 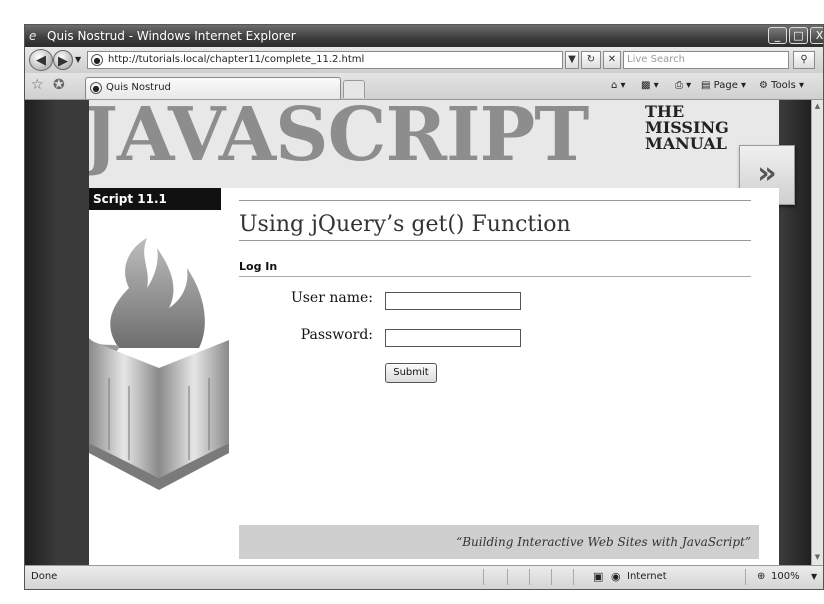 What do you see at coordinates (814, 577) in the screenshot?
I see `zoom-dropdown-icon: ▼` at bounding box center [814, 577].